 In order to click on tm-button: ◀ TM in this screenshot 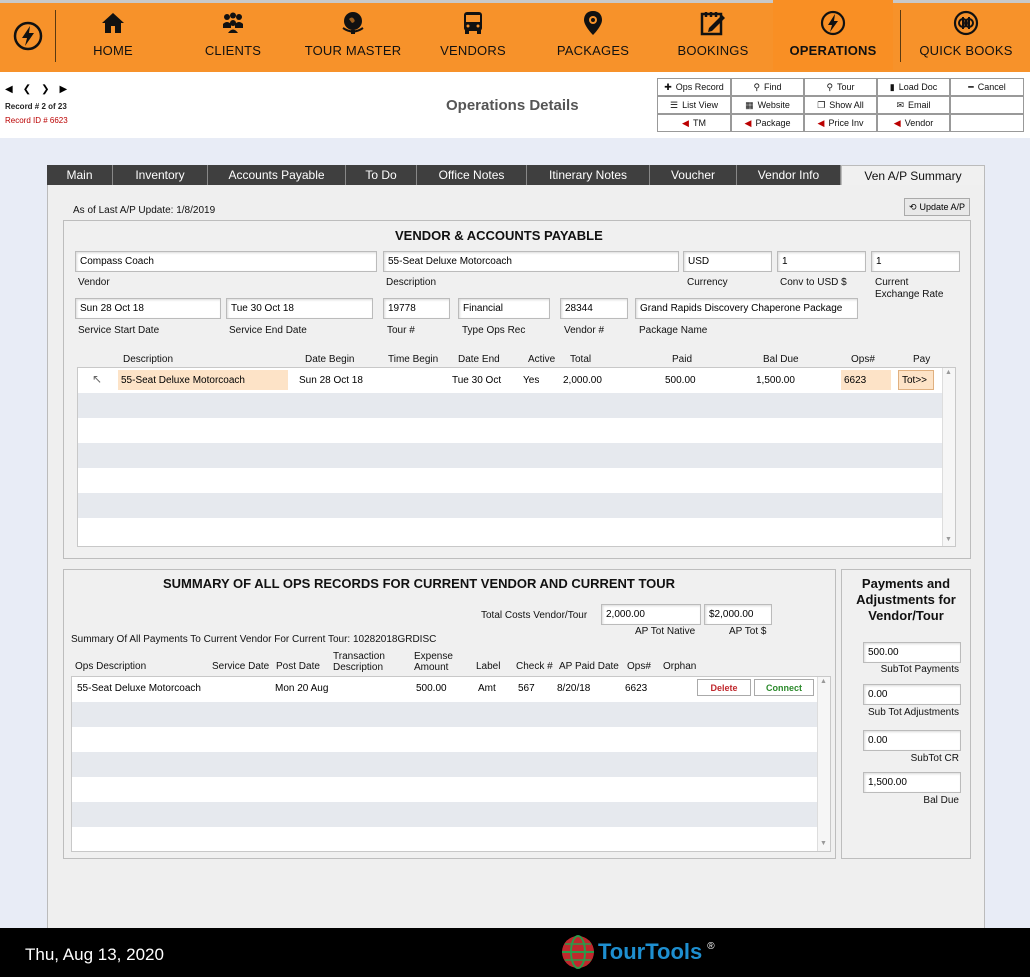, I will do `click(694, 123)`.